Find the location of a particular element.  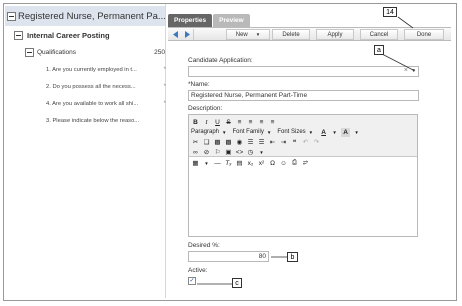

font-family-label: Font Family is located at coordinates (248, 132).